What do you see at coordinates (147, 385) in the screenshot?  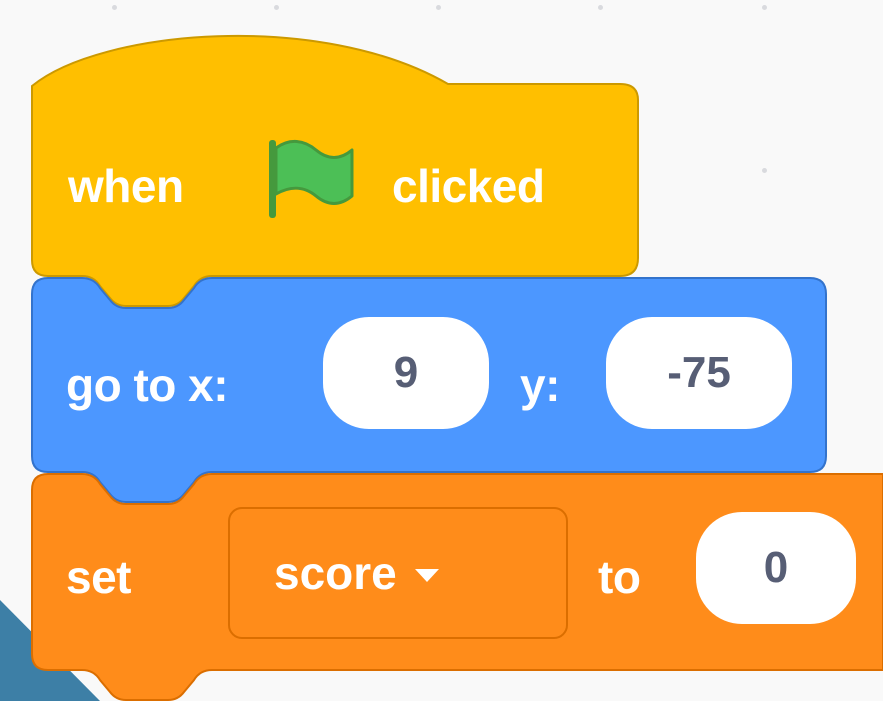 I see `motion-block-label-goto: go to x:` at bounding box center [147, 385].